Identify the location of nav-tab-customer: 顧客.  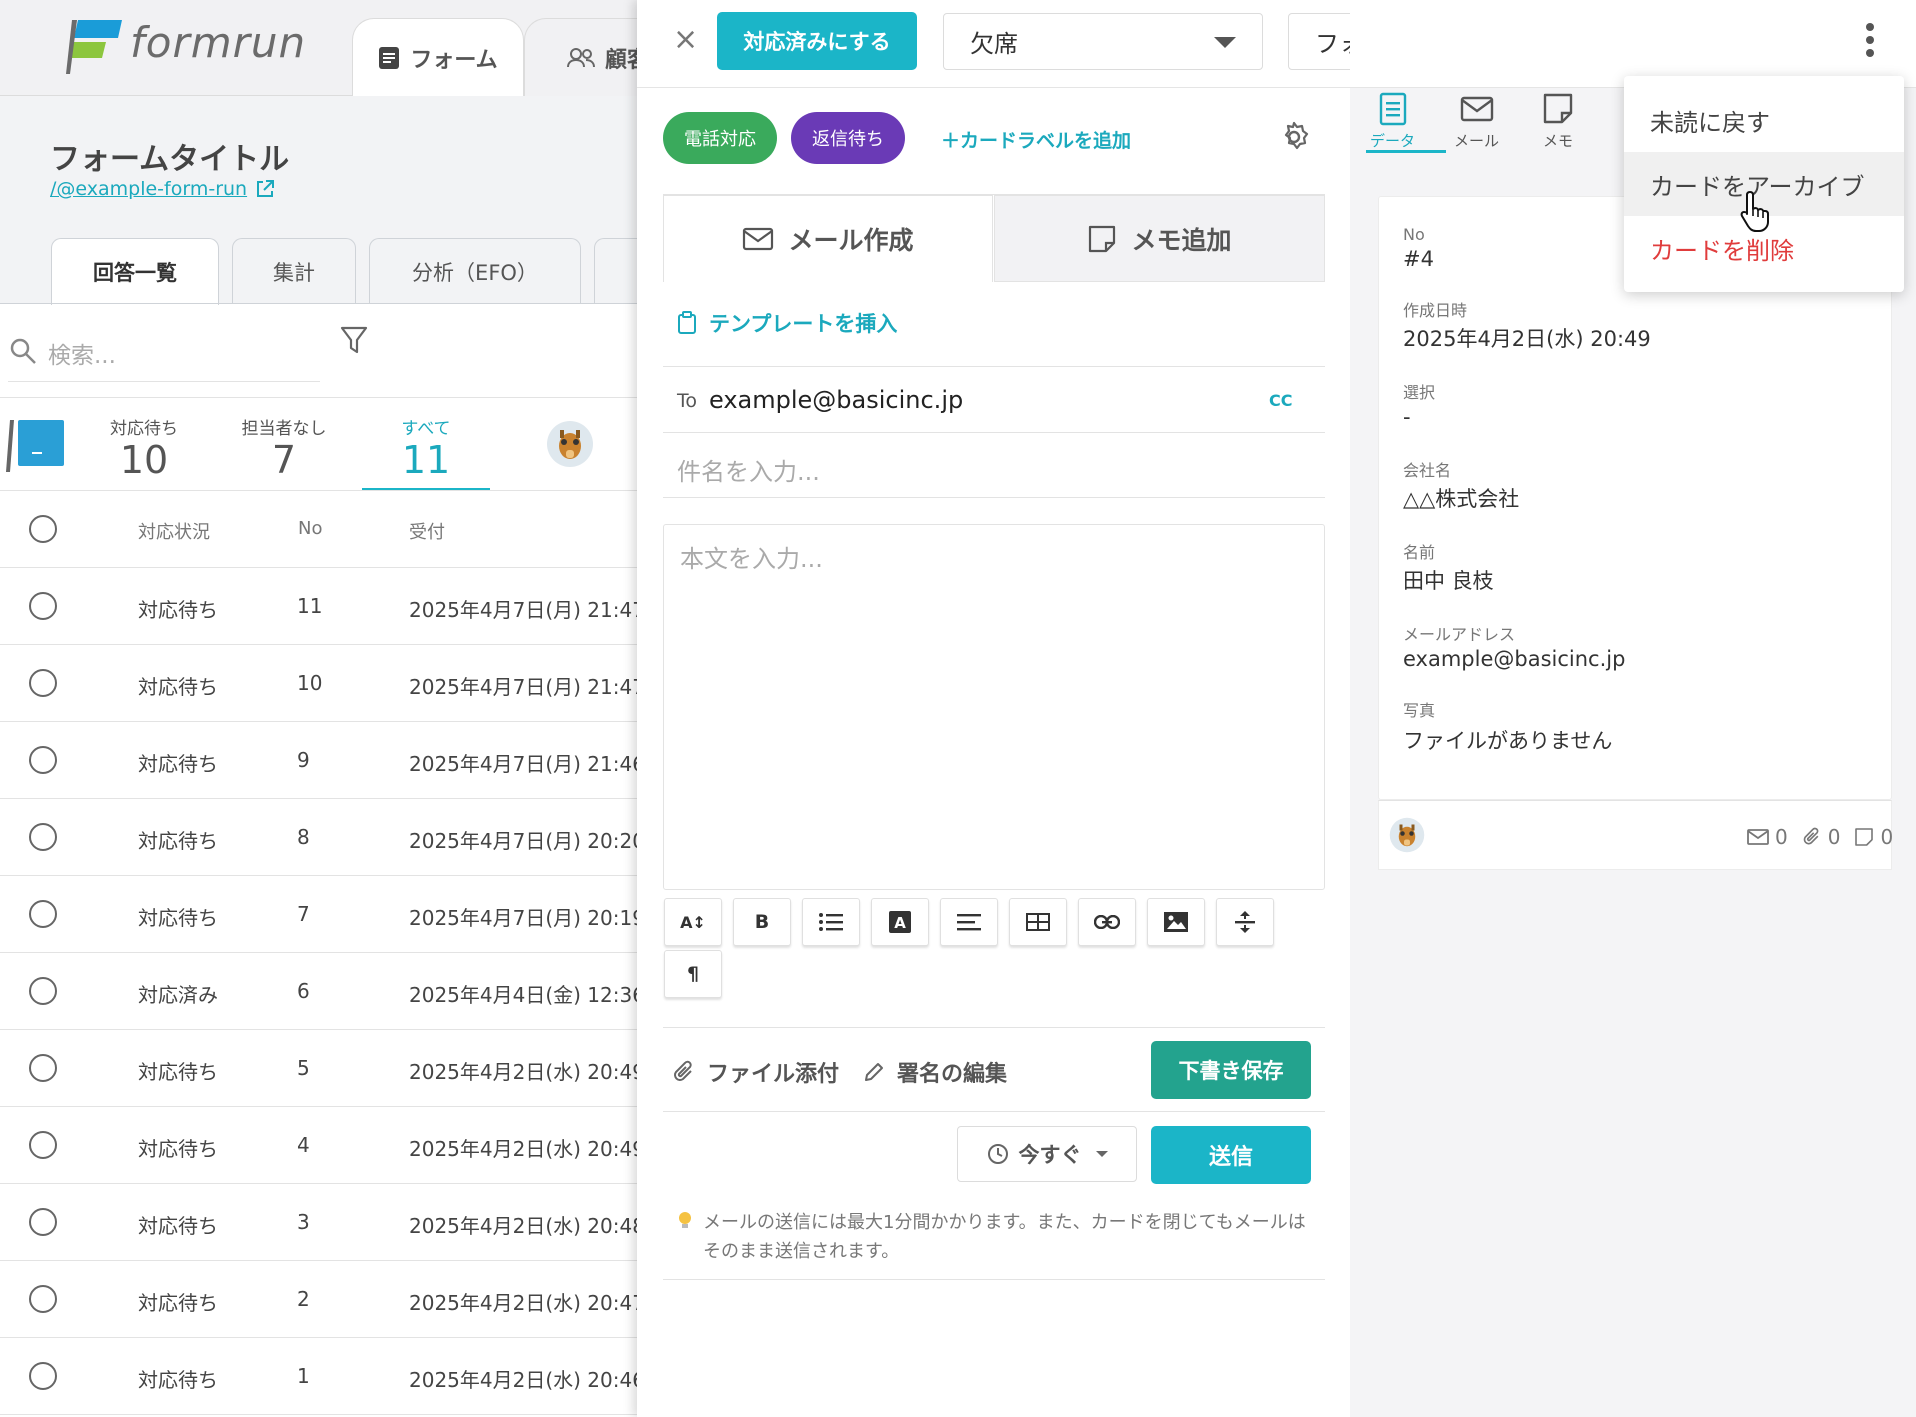
(582, 57).